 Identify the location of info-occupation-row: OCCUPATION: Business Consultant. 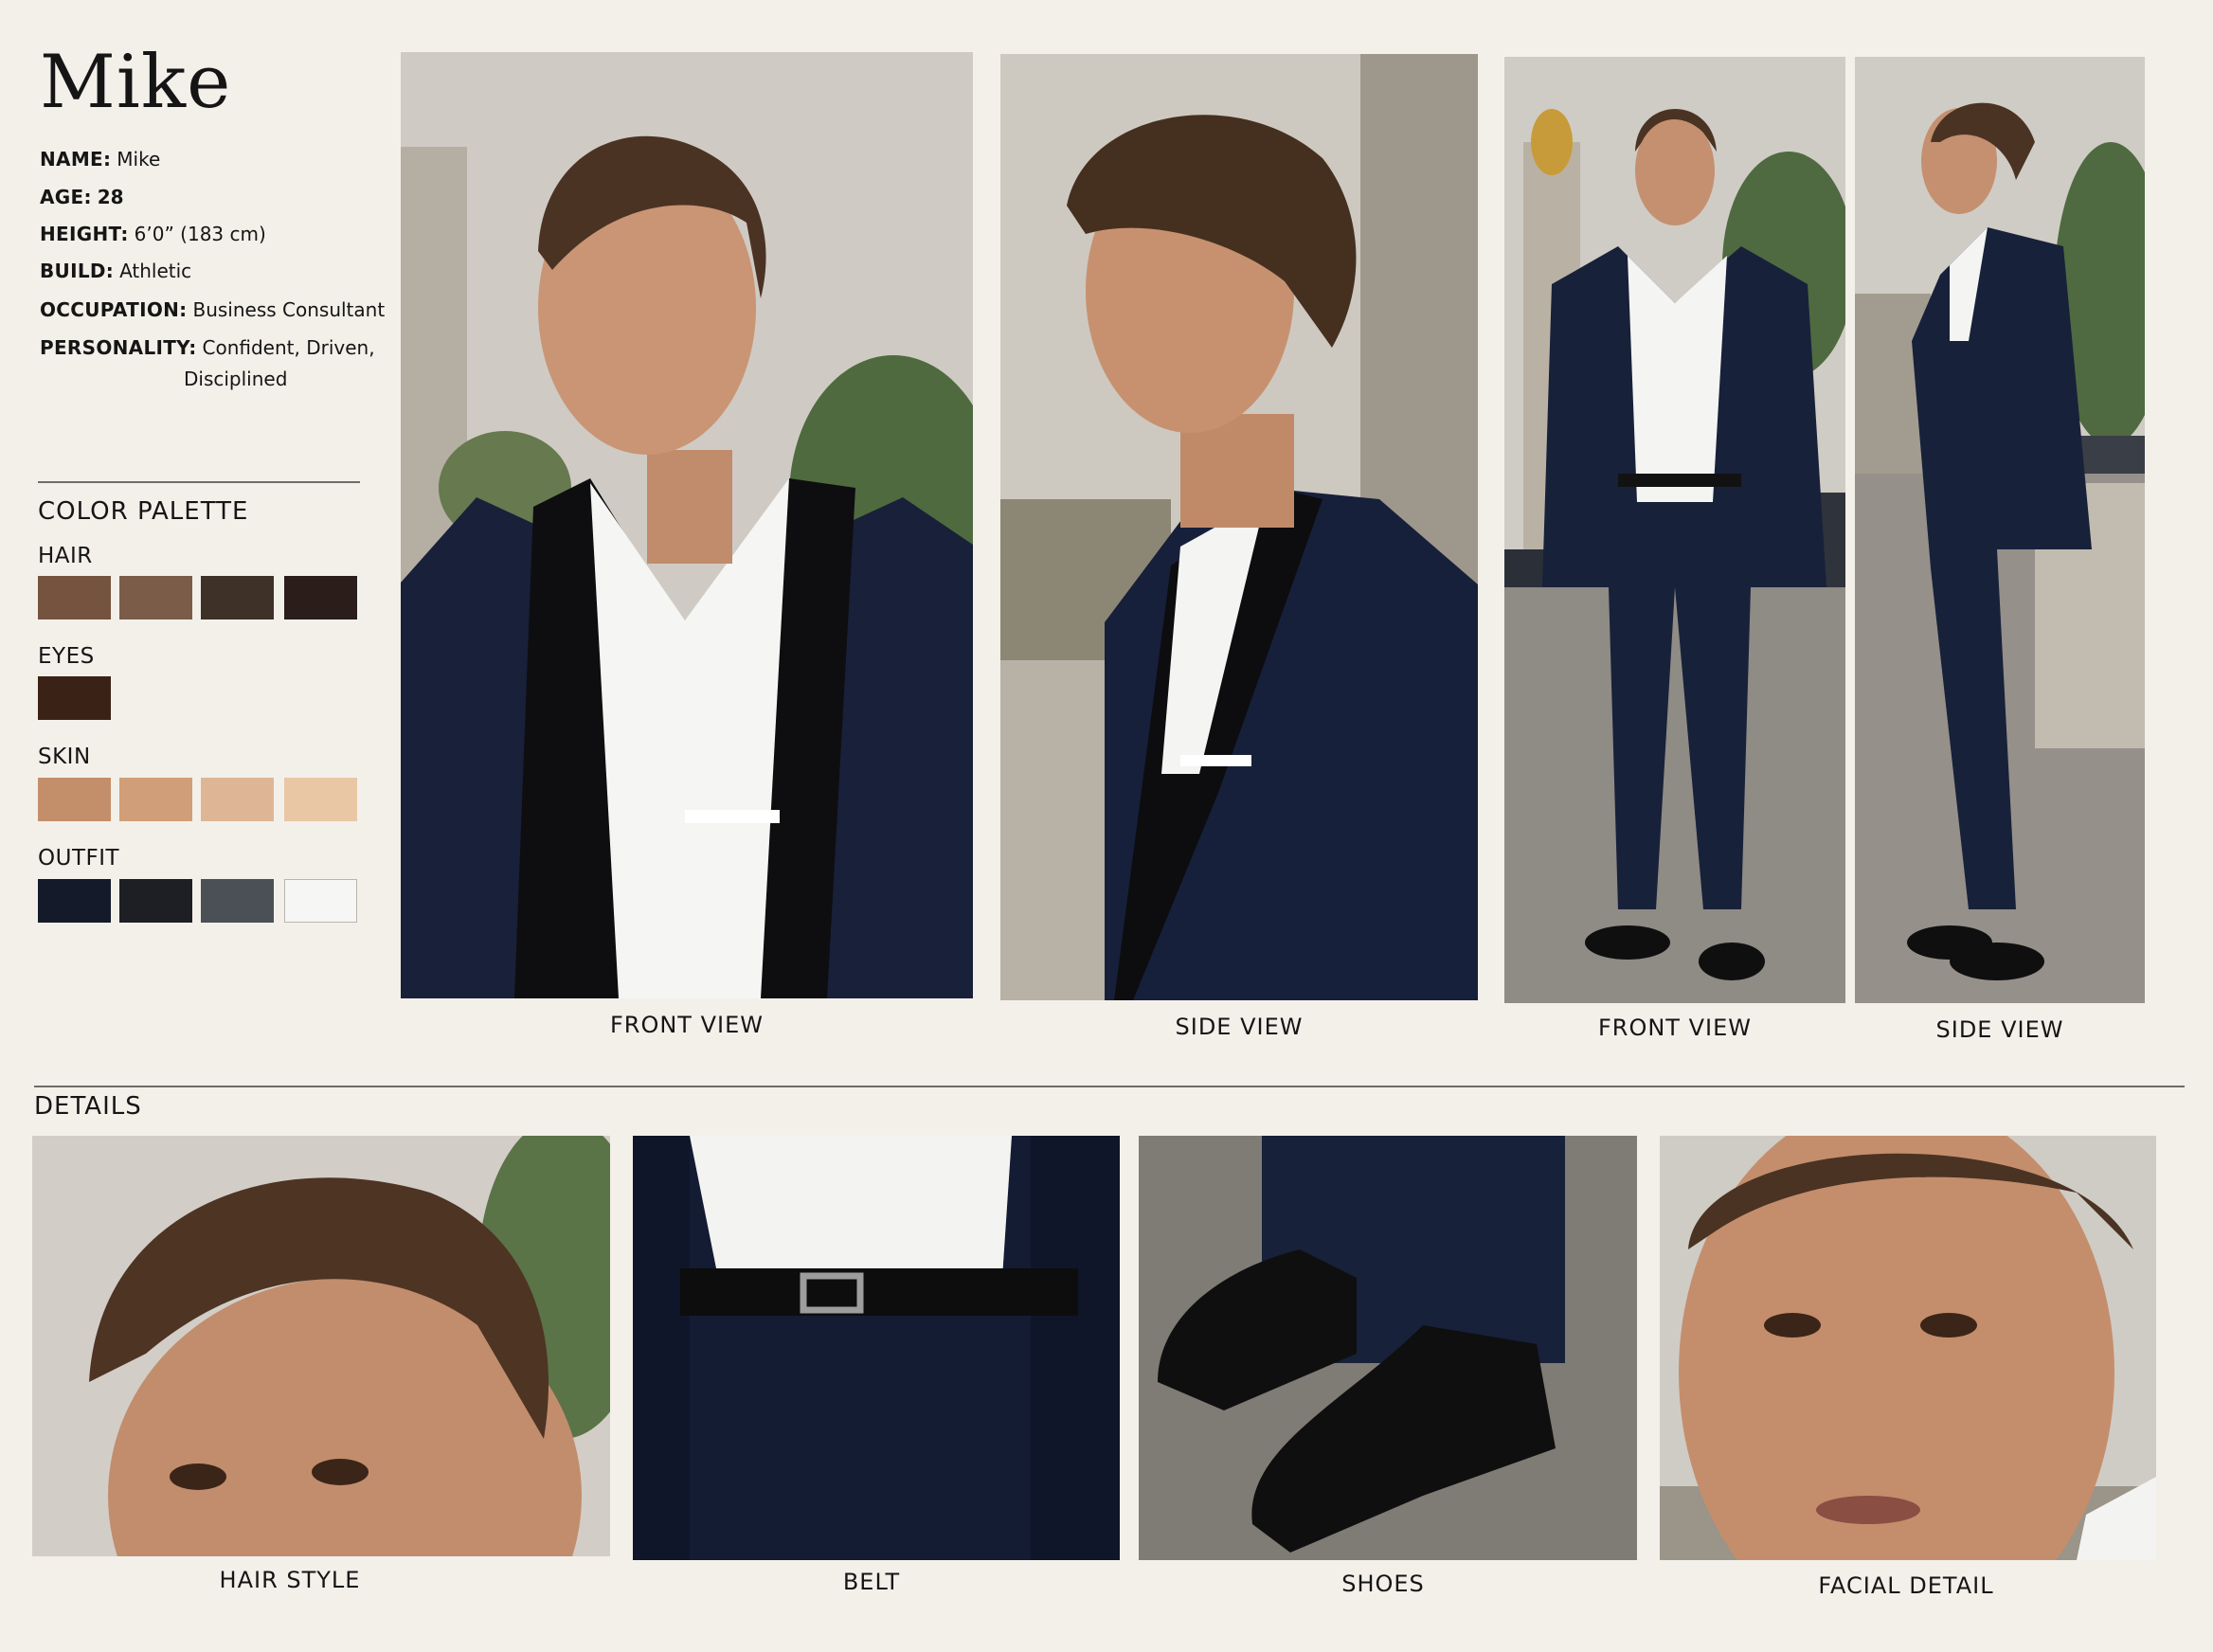
(212, 309).